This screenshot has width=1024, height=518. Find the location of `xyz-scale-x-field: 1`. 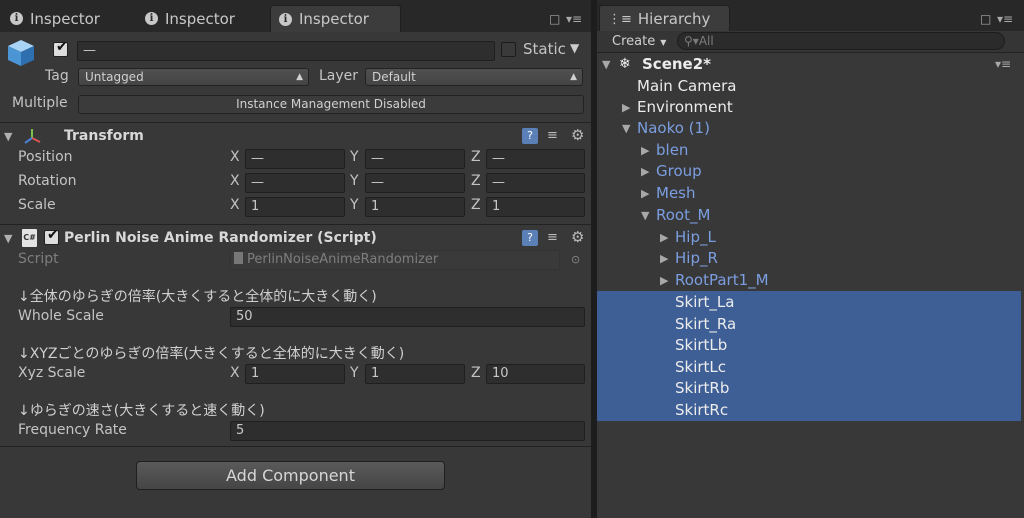

xyz-scale-x-field: 1 is located at coordinates (295, 374).